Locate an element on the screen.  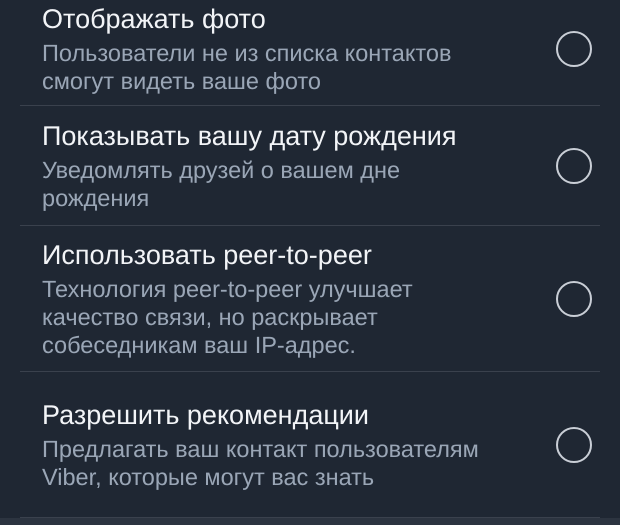
setting-title: Использовать peer-to-peer is located at coordinates (207, 254).